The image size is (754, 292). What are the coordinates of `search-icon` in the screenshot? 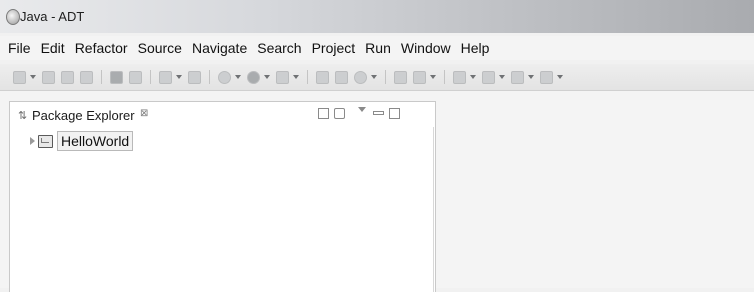 It's located at (419, 77).